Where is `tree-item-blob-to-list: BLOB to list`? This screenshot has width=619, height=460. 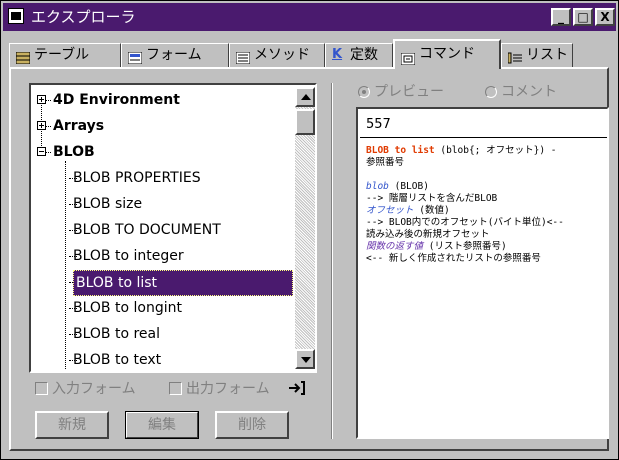 tree-item-blob-to-list: BLOB to list is located at coordinates (163, 282).